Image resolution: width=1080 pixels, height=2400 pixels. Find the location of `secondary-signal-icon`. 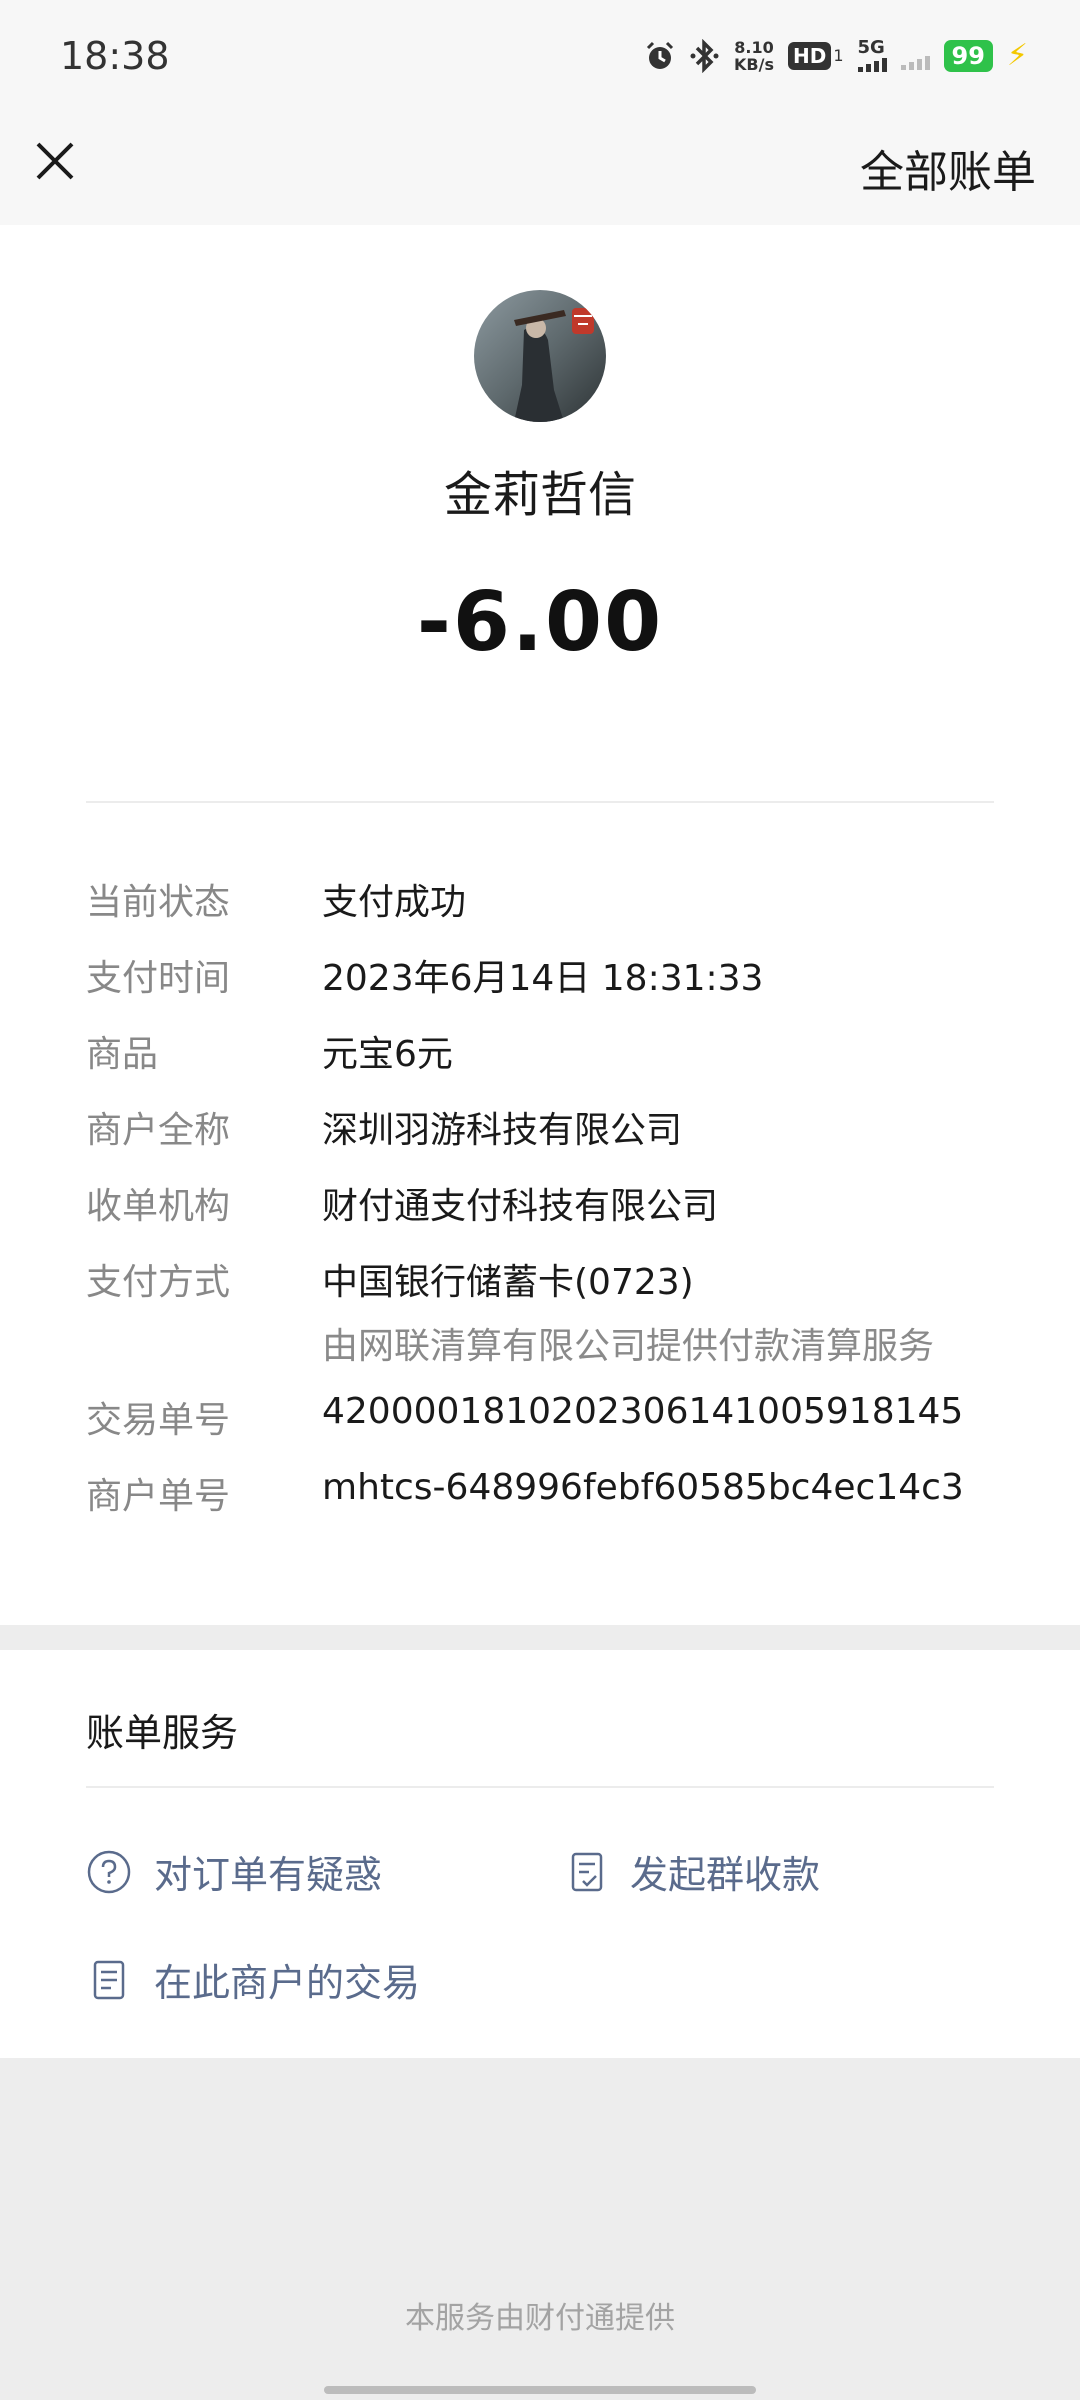

secondary-signal-icon is located at coordinates (915, 62).